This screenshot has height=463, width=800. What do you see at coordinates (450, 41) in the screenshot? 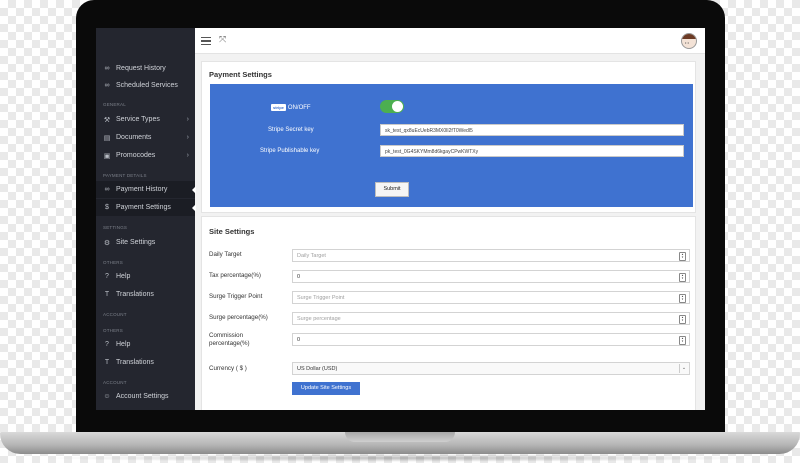
I see `top-bar: ⤧ • •` at bounding box center [450, 41].